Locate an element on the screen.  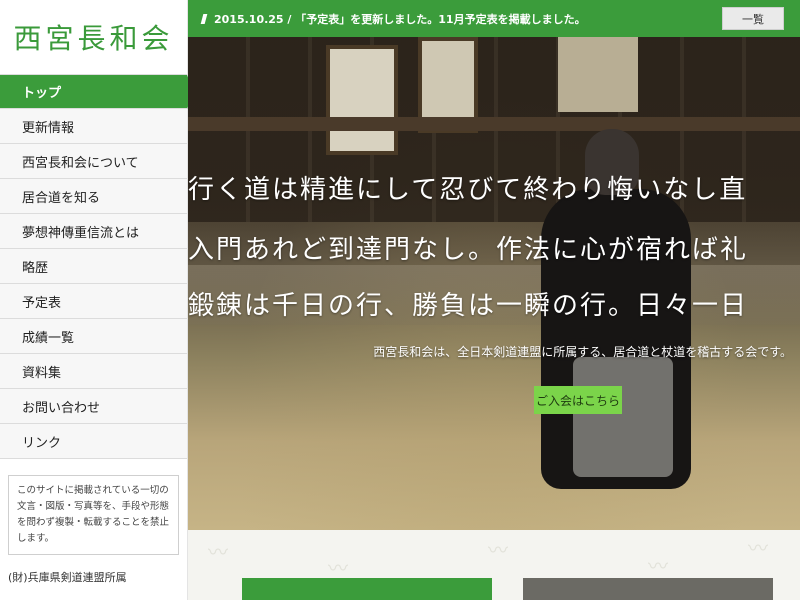
content-area: 〰 〰 〰 〰 〰 is located at coordinates (494, 565).